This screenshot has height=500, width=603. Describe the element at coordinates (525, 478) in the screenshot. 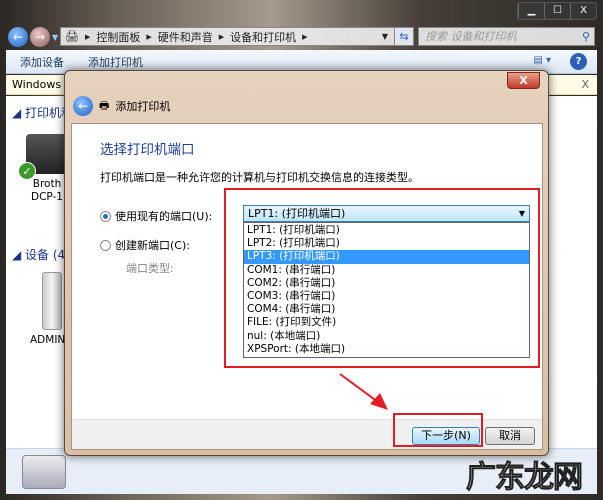

I see `watermark: 广东龙网` at that location.